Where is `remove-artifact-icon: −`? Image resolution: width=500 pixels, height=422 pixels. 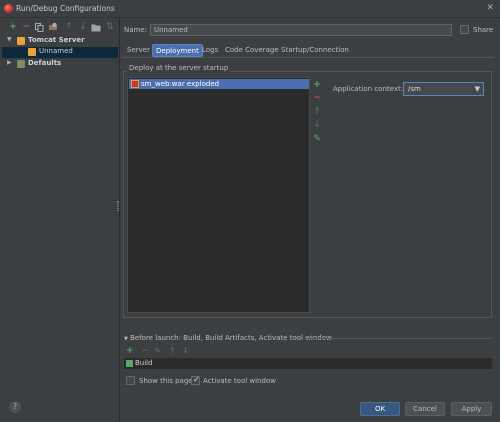
remove-artifact-icon: − is located at coordinates (317, 98).